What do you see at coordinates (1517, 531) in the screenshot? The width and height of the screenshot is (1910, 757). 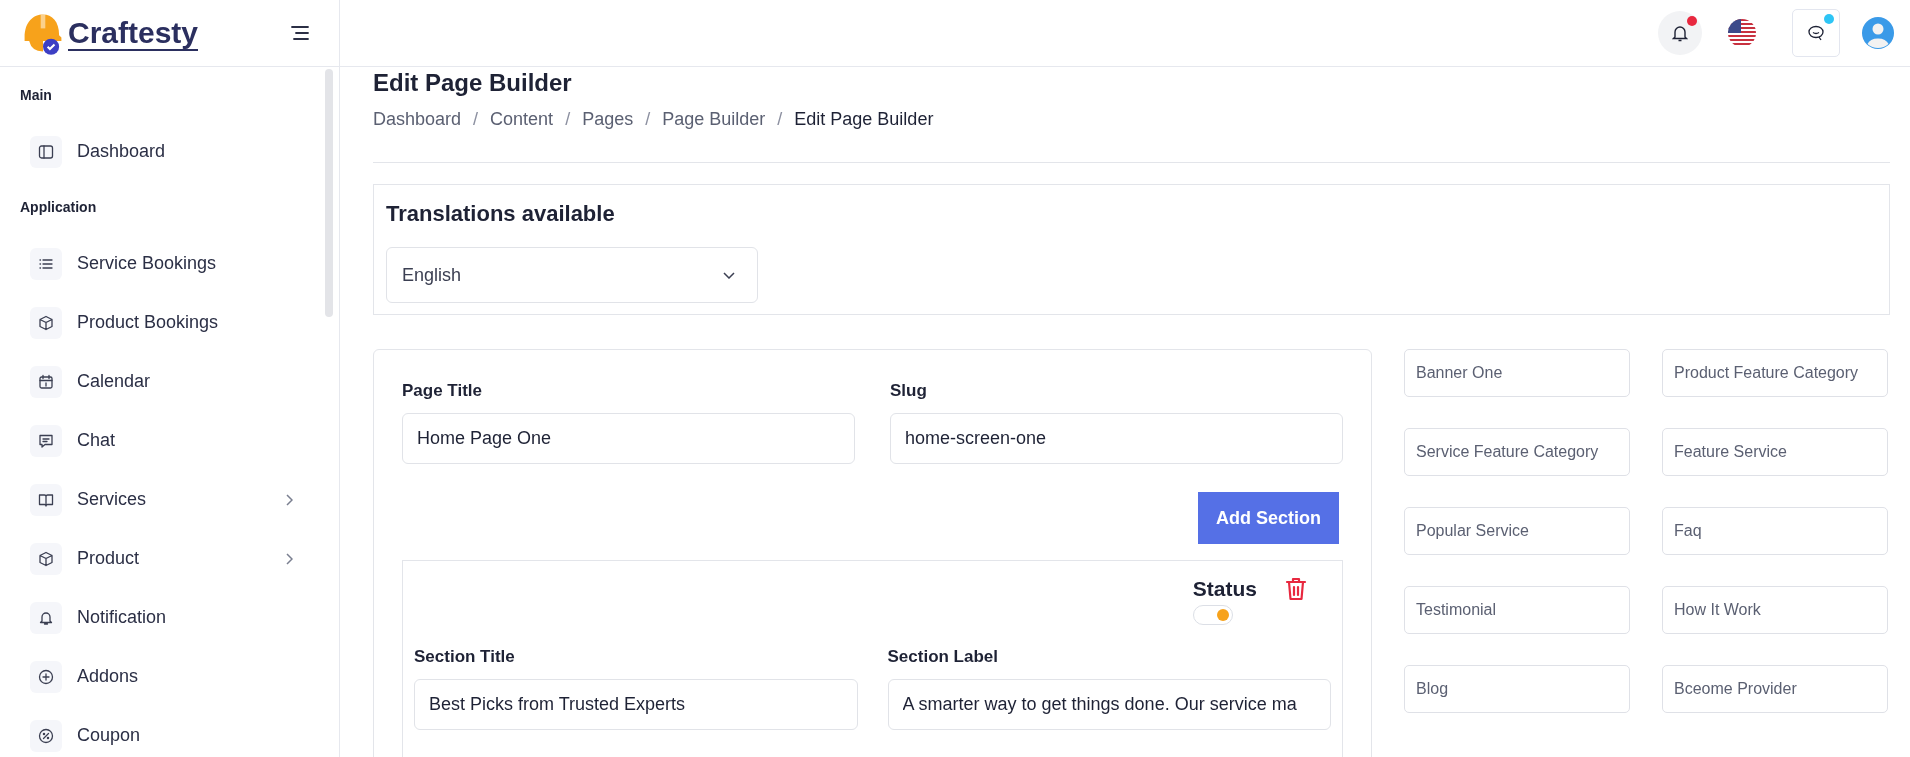 I see `section-type-item: Popular Service` at bounding box center [1517, 531].